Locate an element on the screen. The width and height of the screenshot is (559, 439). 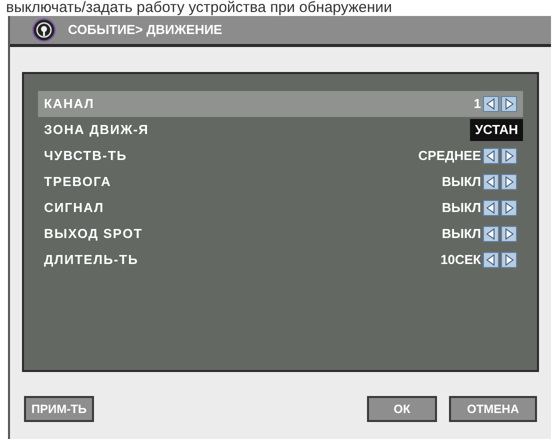
setting-label: ЗОНА ДВИЖ-Я is located at coordinates (96, 130).